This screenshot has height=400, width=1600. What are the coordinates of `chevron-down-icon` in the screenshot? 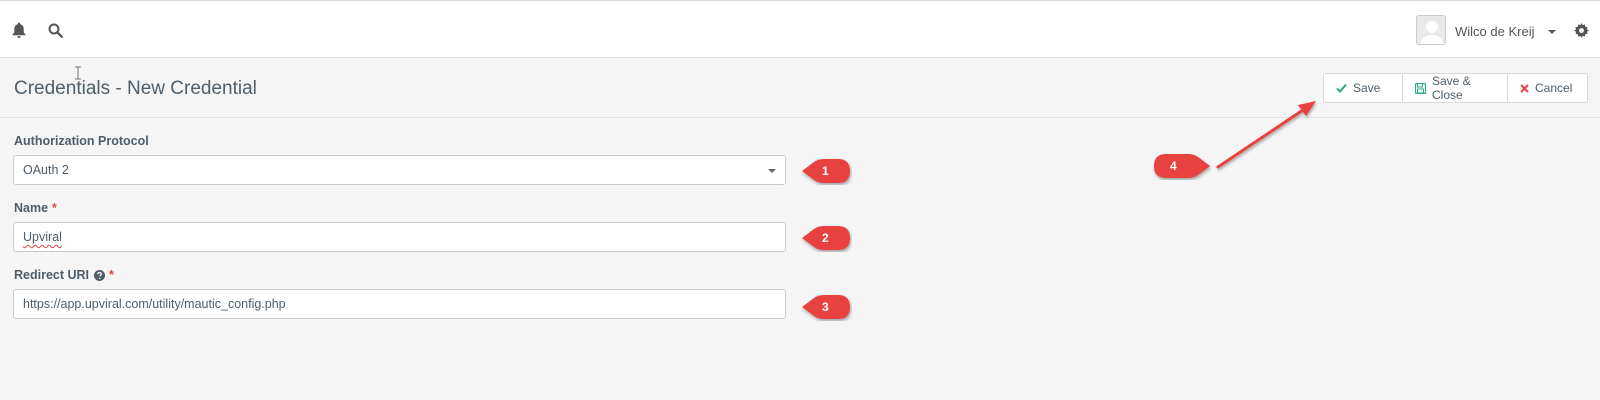 It's located at (772, 171).